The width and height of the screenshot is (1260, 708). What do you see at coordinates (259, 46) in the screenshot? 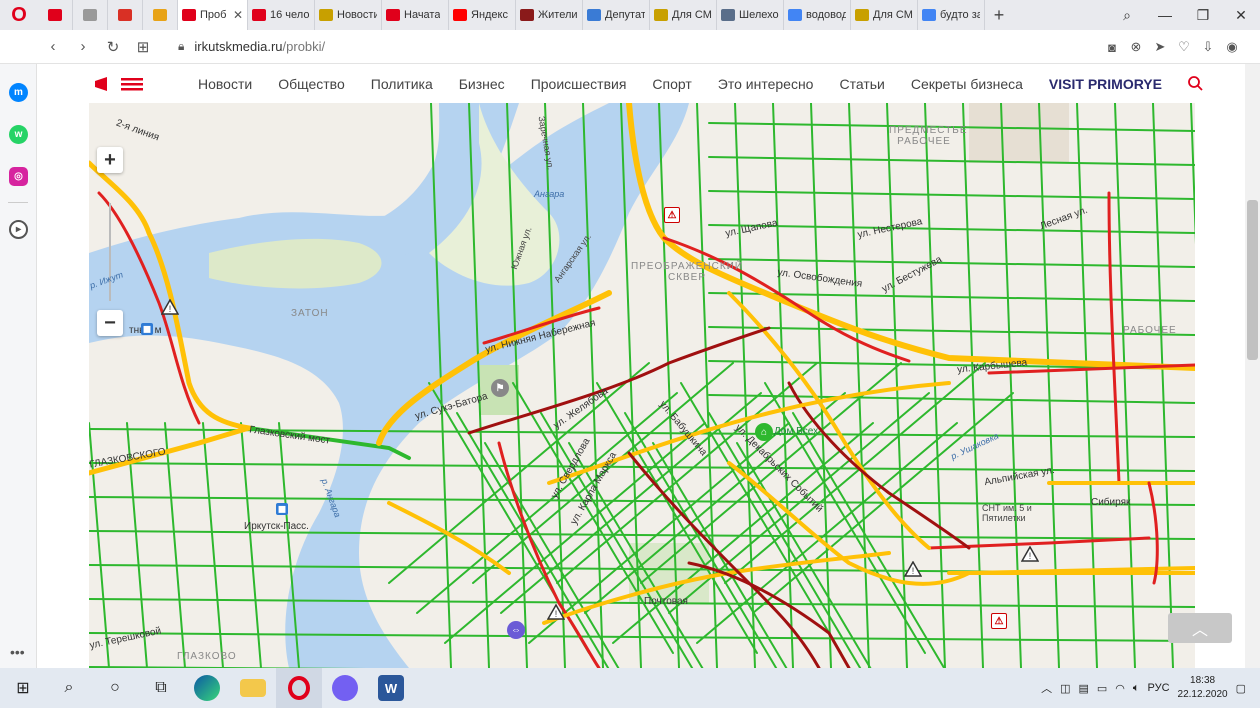
I see `url-field: irkutskmedia.ru/probki/` at bounding box center [259, 46].